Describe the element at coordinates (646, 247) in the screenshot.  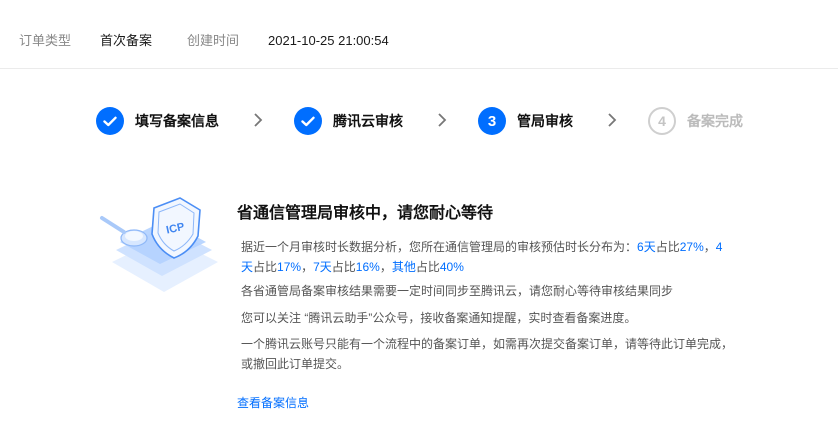
I see `stat-duration: 6天` at that location.